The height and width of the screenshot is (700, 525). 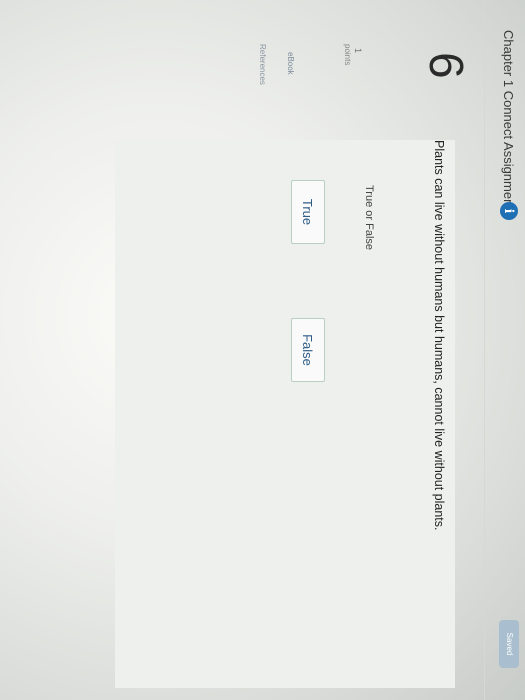 I want to click on saved-status-badge: Saved, so click(x=509, y=644).